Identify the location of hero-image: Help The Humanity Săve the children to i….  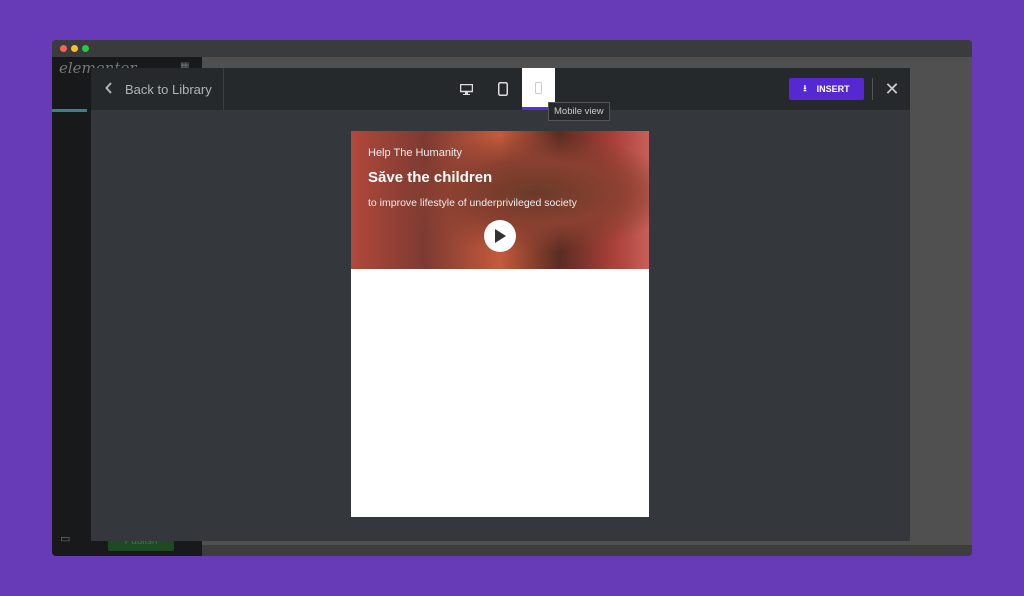
(500, 200).